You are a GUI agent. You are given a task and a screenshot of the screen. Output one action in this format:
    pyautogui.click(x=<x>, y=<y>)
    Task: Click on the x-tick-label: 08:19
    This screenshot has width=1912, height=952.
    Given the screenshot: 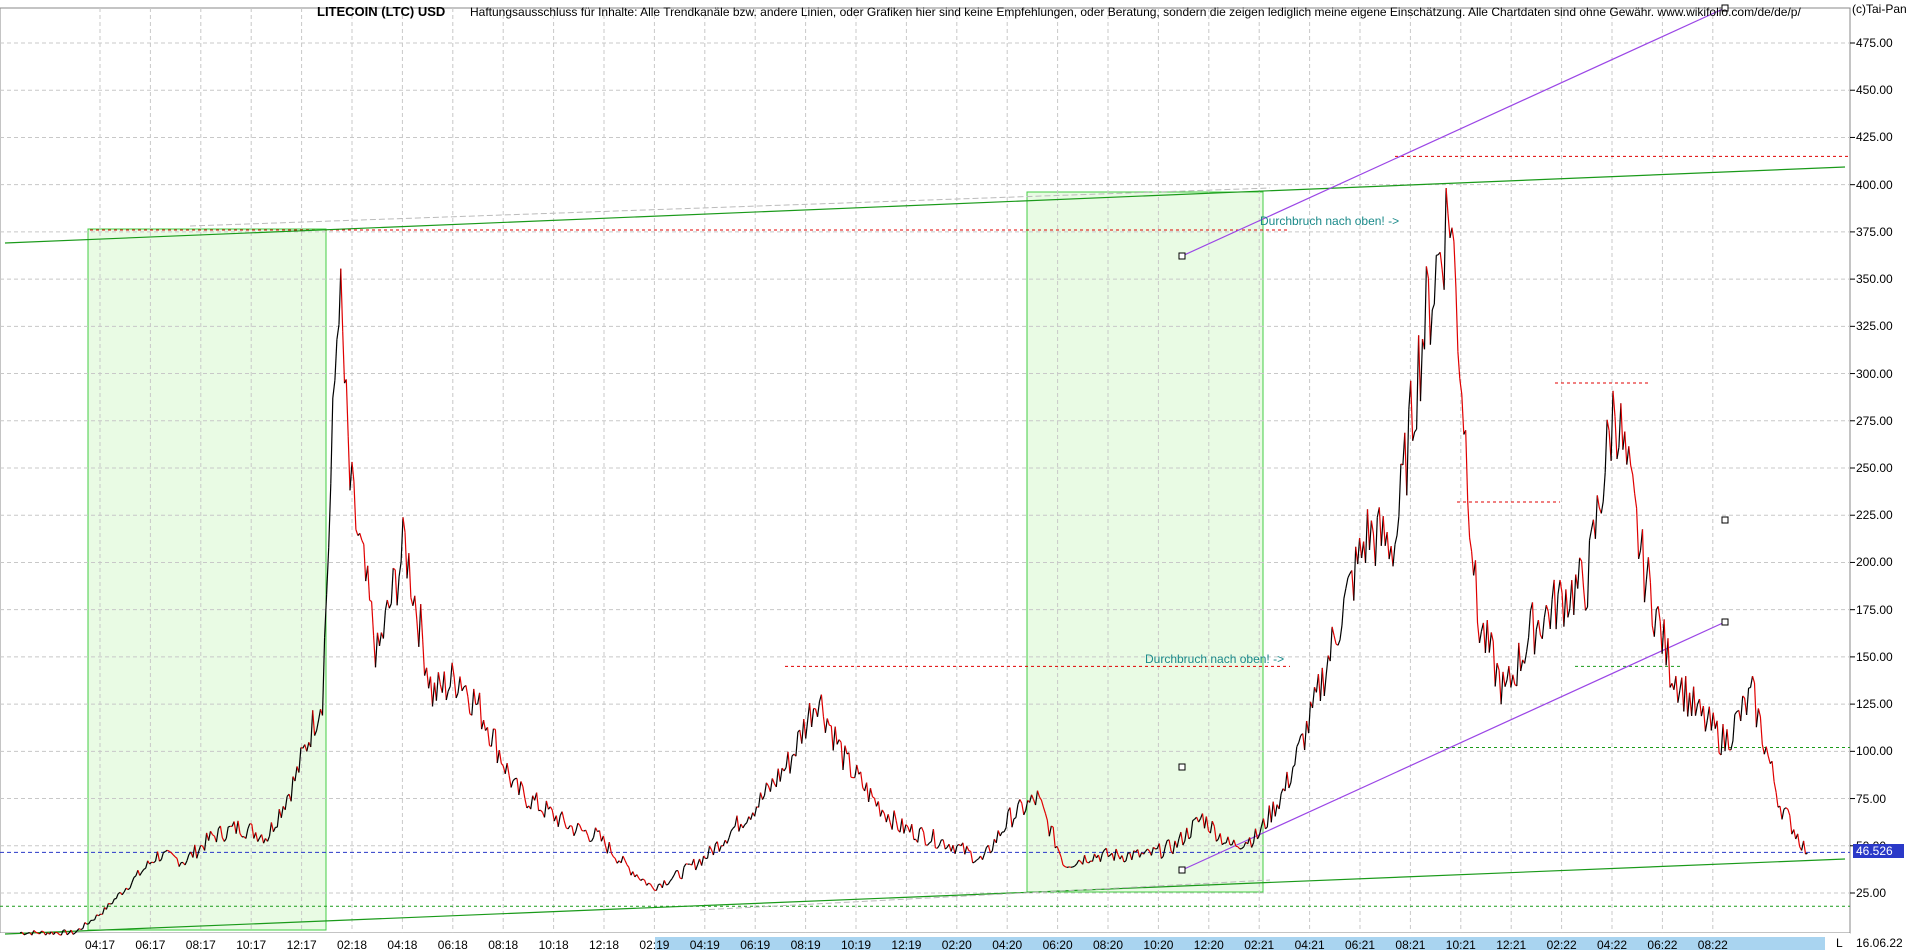 What is the action you would take?
    pyautogui.click(x=805, y=945)
    